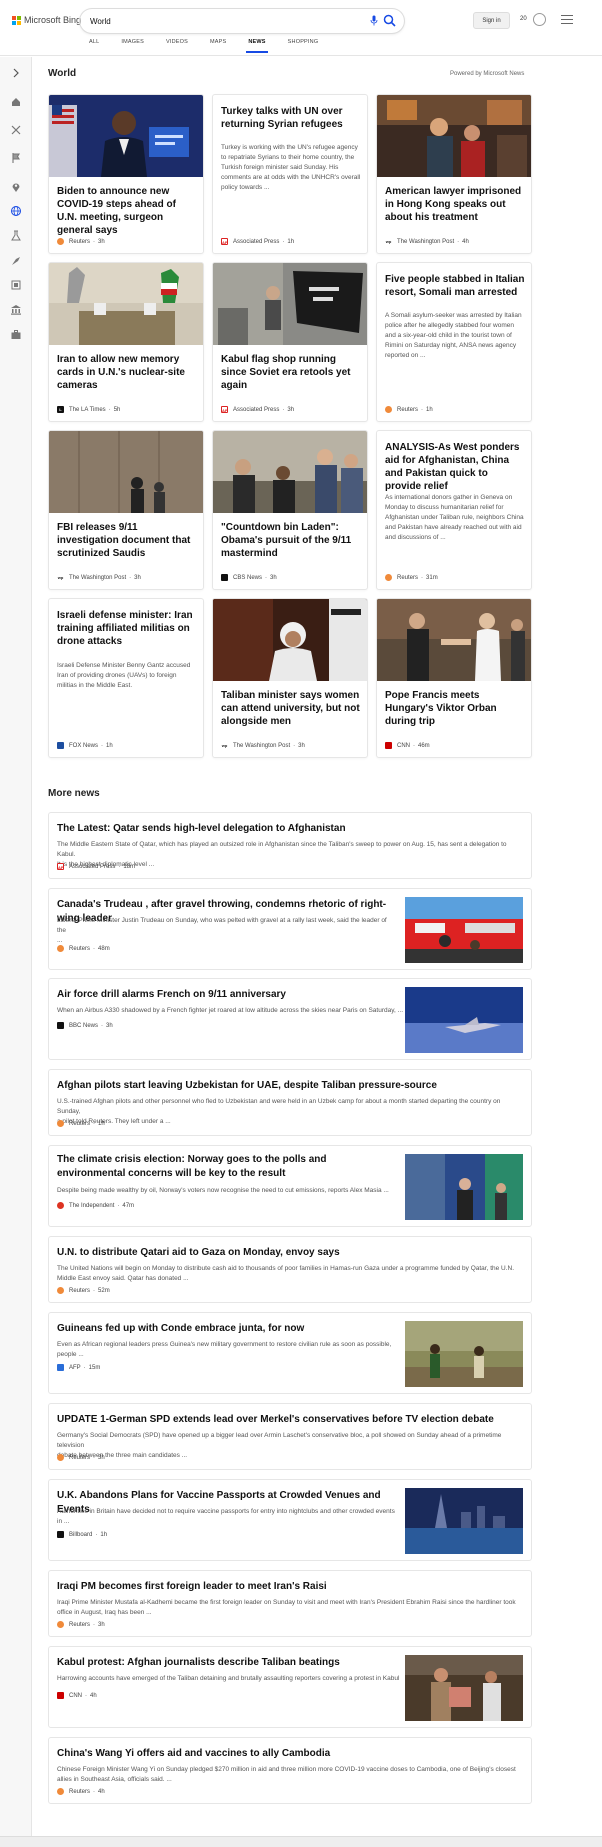 The width and height of the screenshot is (602, 1847). I want to click on card-source: Reuters · 1h, so click(409, 409).